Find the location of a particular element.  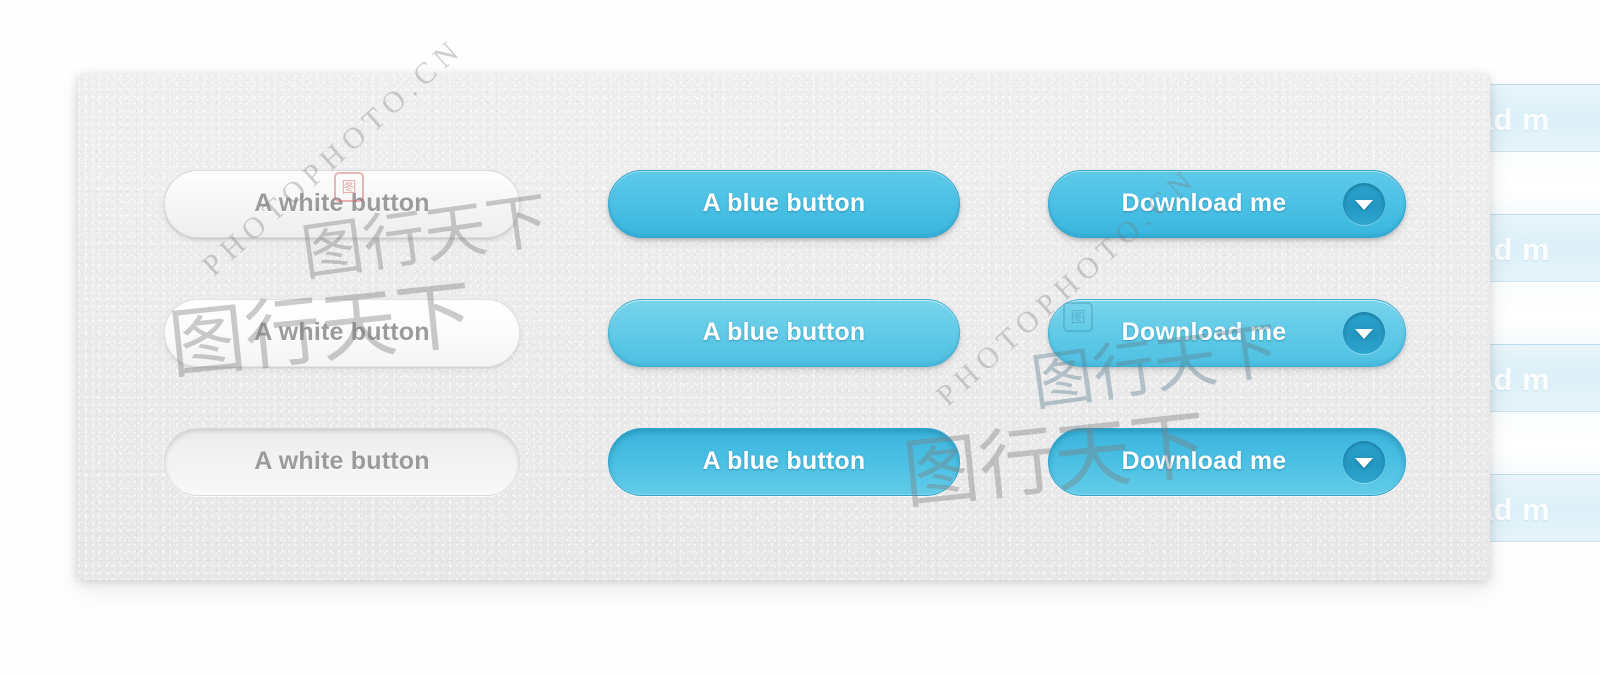

white-button-pressed: A white button is located at coordinates (342, 462).